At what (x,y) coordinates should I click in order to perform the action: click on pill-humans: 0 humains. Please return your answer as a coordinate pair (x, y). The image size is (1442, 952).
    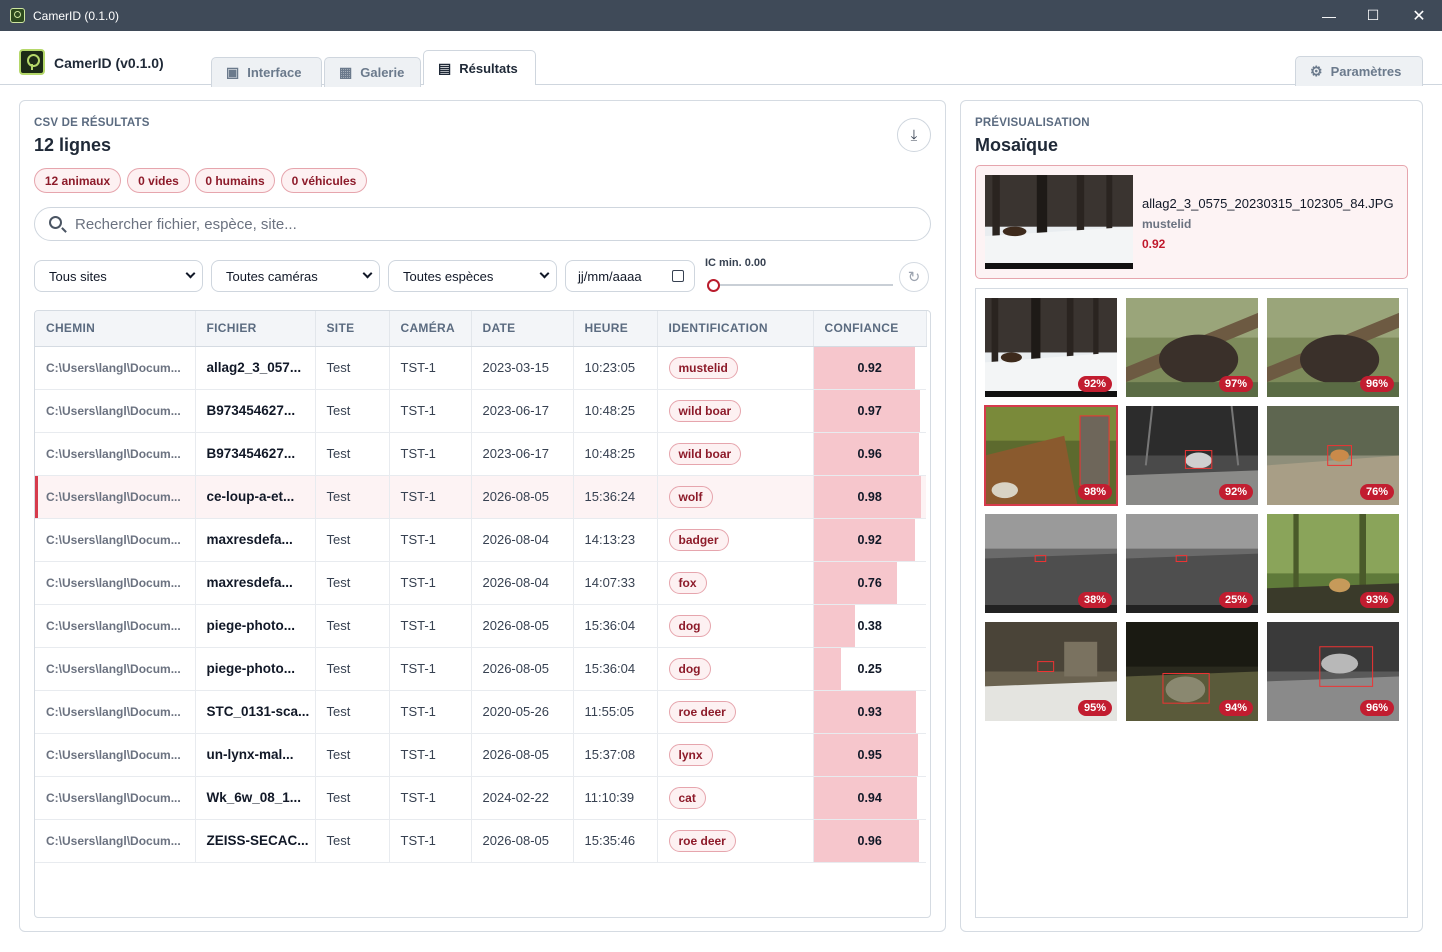
    Looking at the image, I should click on (235, 180).